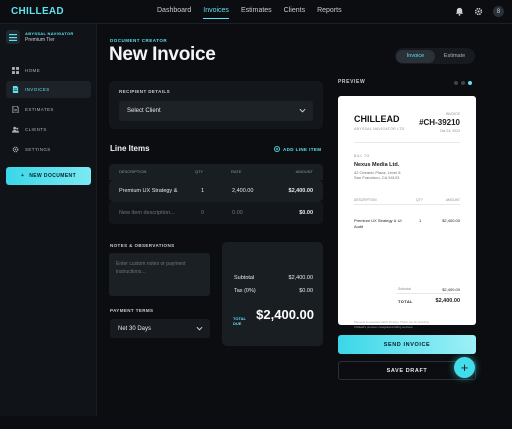 The height and width of the screenshot is (429, 512). I want to click on preview-page-dots, so click(463, 83).